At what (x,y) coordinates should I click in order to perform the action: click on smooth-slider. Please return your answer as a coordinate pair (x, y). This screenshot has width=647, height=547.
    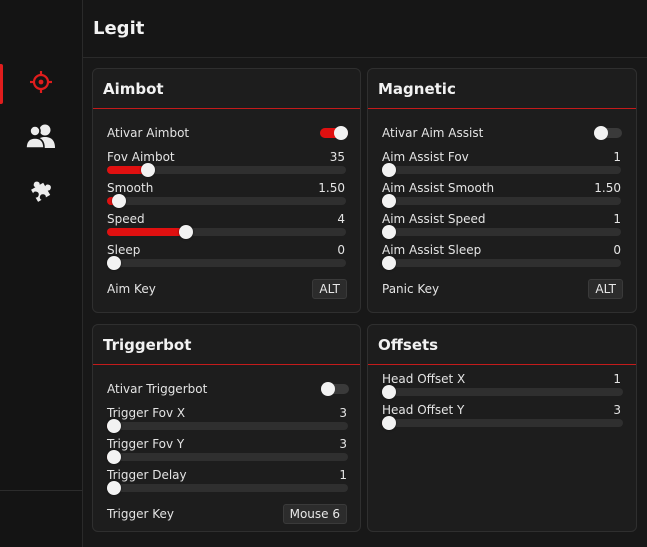
    Looking at the image, I should click on (226, 201).